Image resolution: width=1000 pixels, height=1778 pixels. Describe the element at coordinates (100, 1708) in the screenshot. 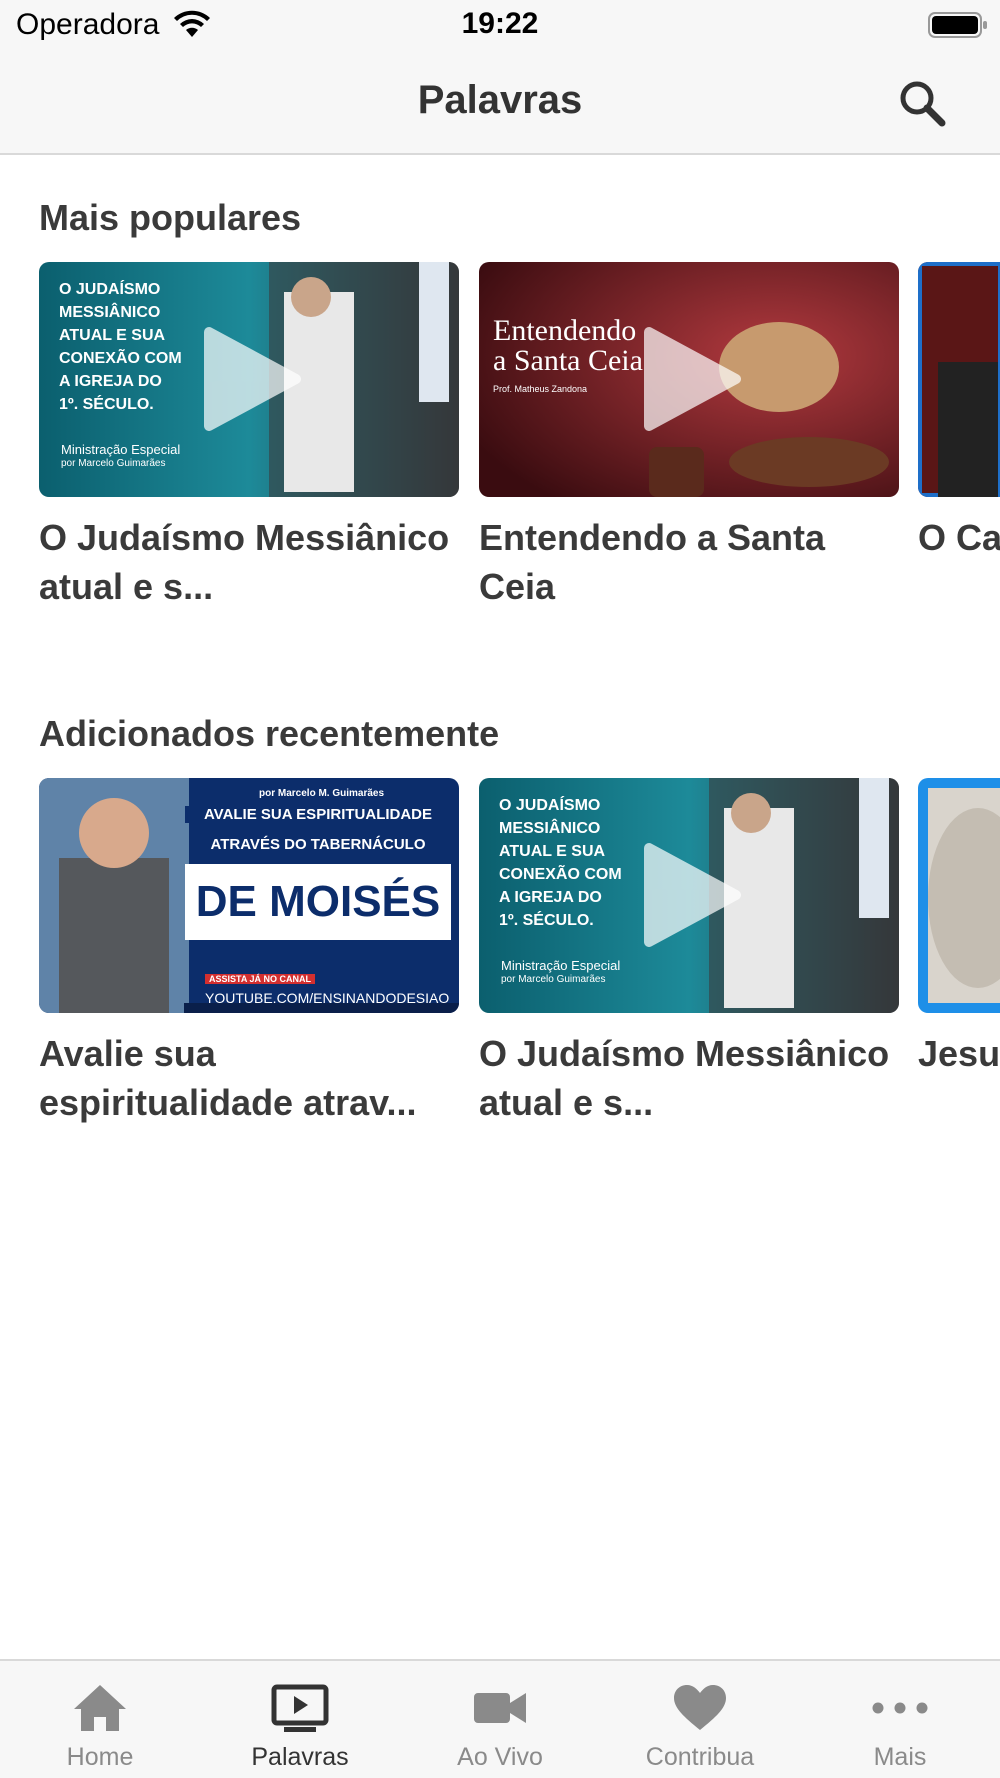

I see `home-icon` at that location.